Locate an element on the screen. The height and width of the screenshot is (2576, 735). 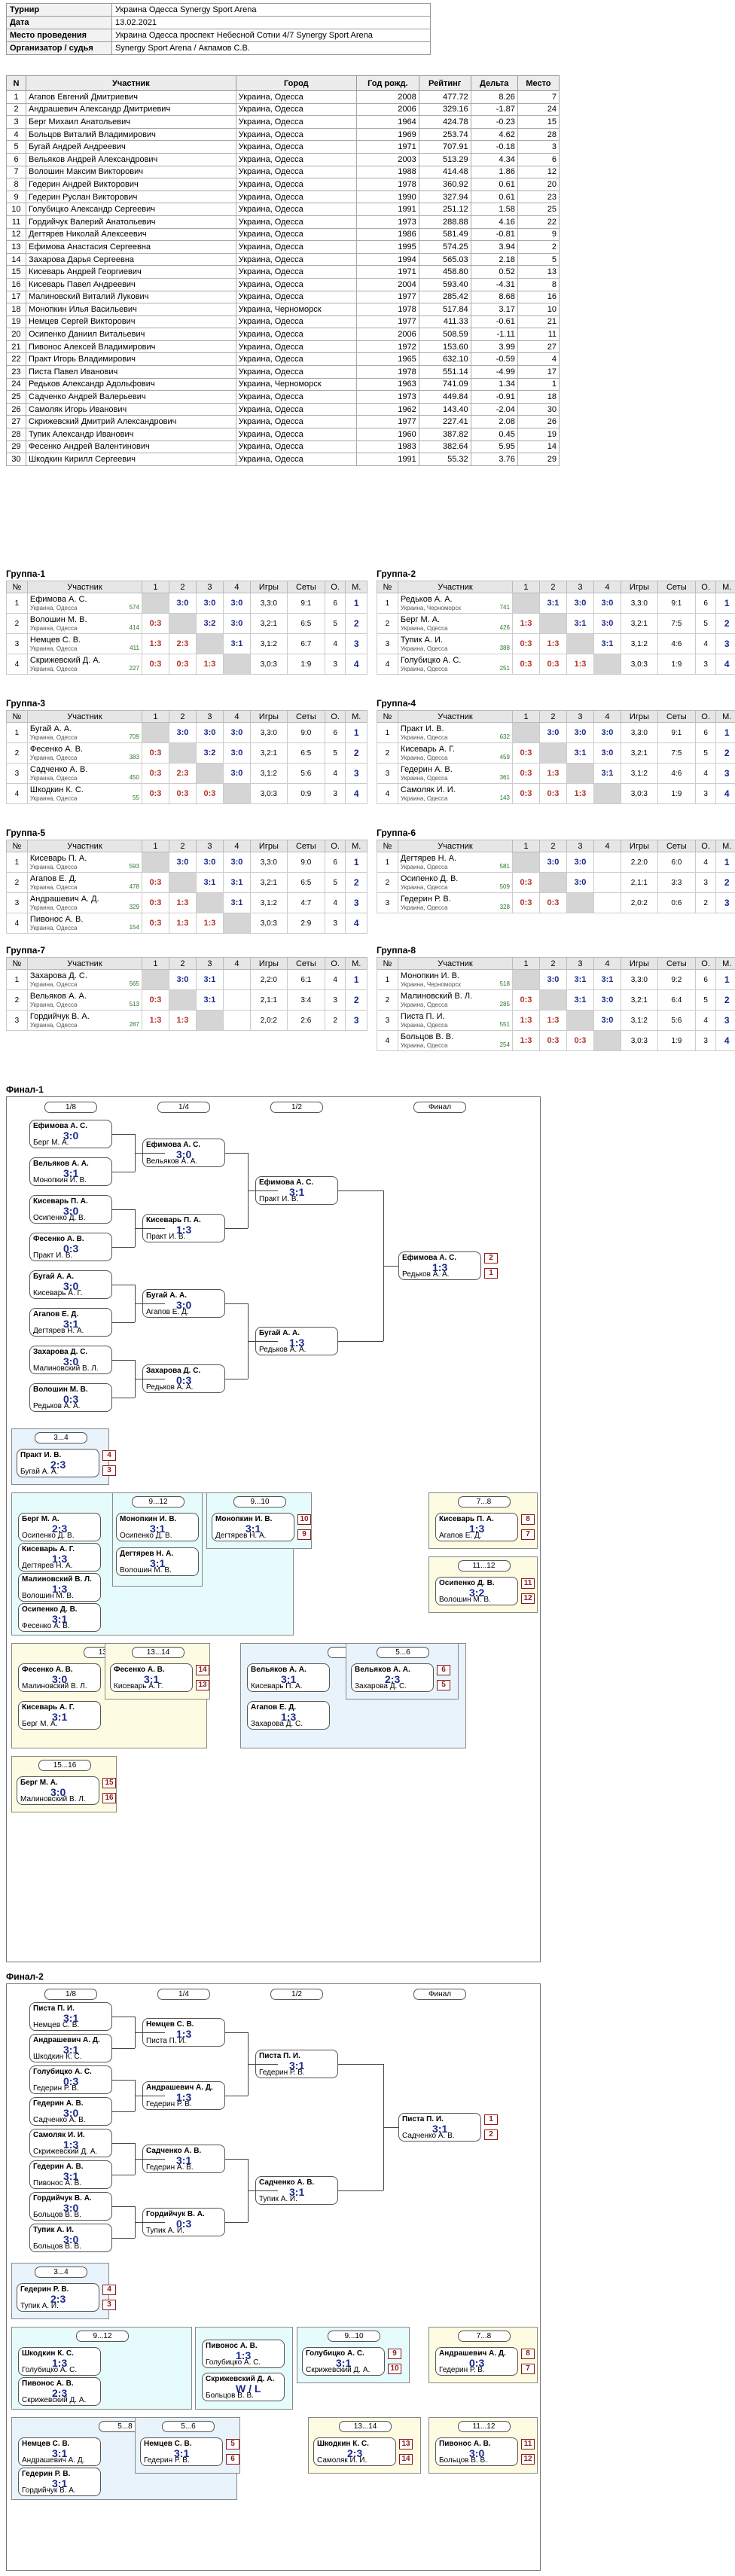
group-games: 3,1:2 is located at coordinates (639, 1020).